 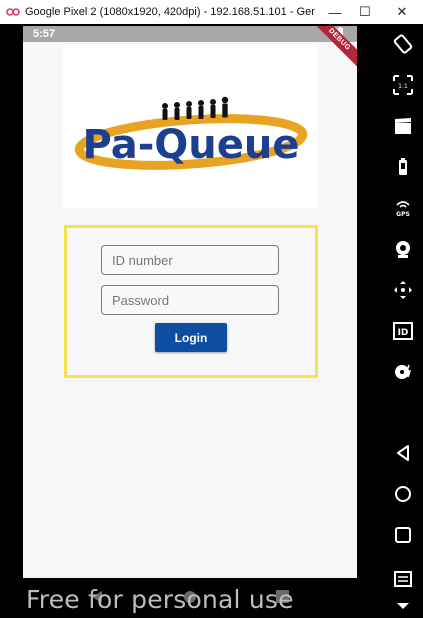 I want to click on back-icon, so click(x=403, y=453).